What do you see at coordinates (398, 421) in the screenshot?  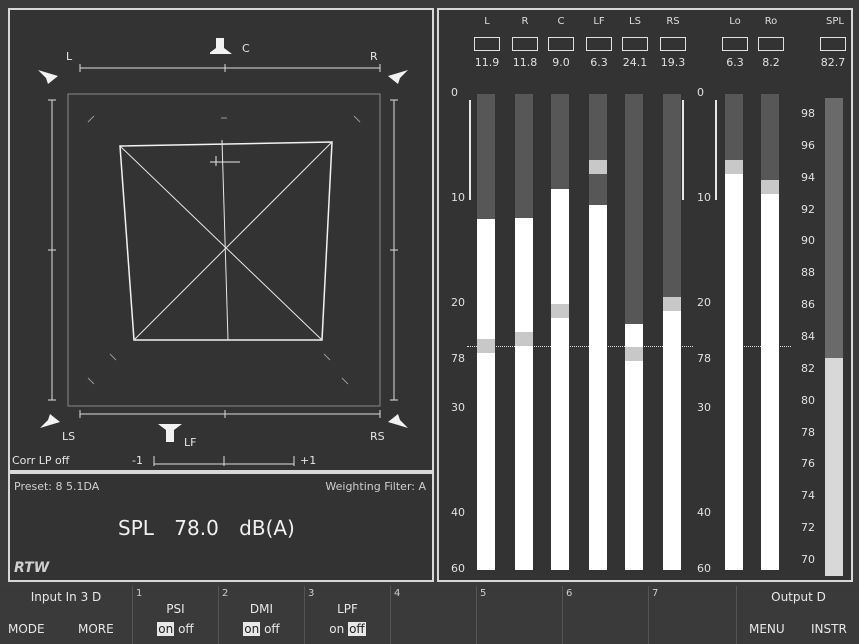 I see `speaker-rs-icon` at bounding box center [398, 421].